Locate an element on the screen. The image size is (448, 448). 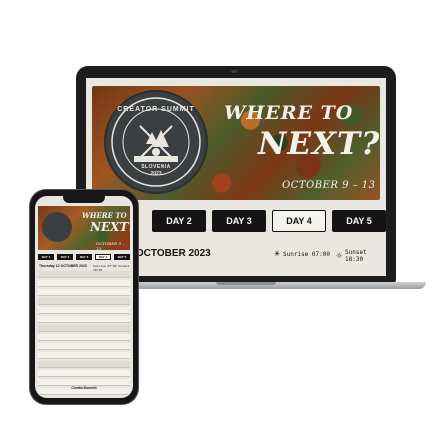
phone-tab-day-2: DAY 2 is located at coordinates (65, 257).